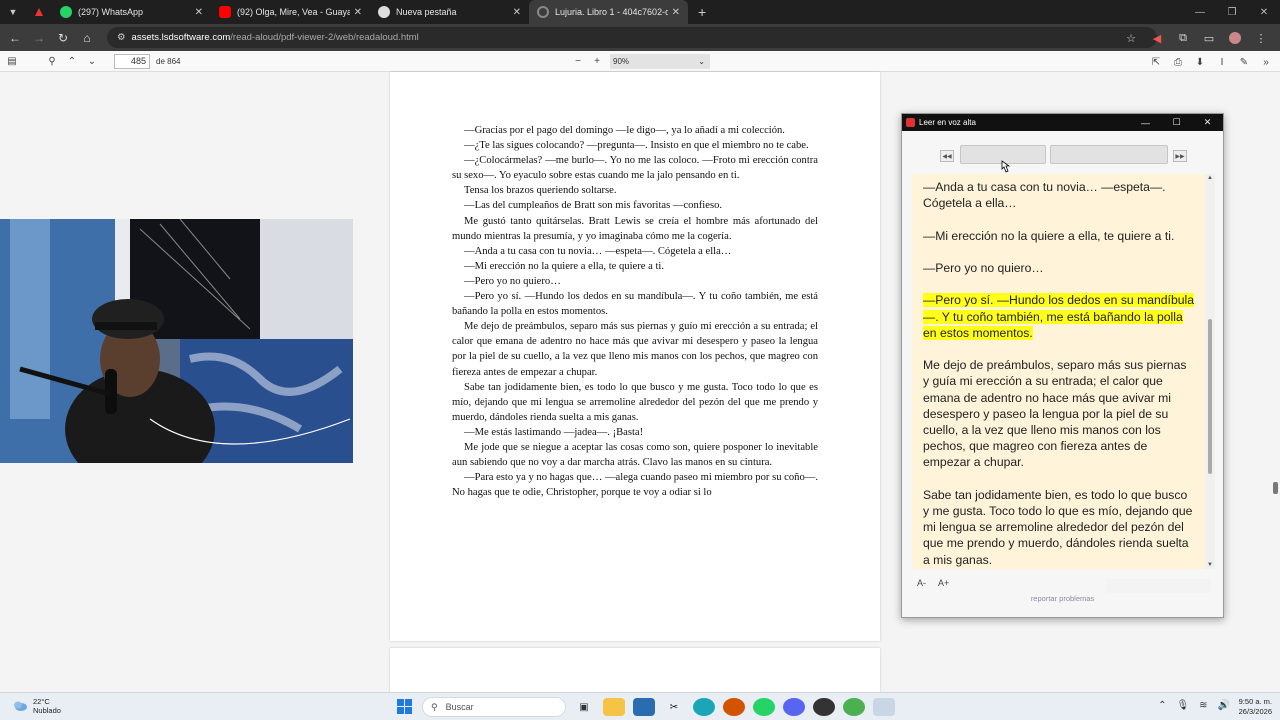 This screenshot has width=1280, height=720. Describe the element at coordinates (1224, 705) in the screenshot. I see `volume-icon: 🔊` at that location.